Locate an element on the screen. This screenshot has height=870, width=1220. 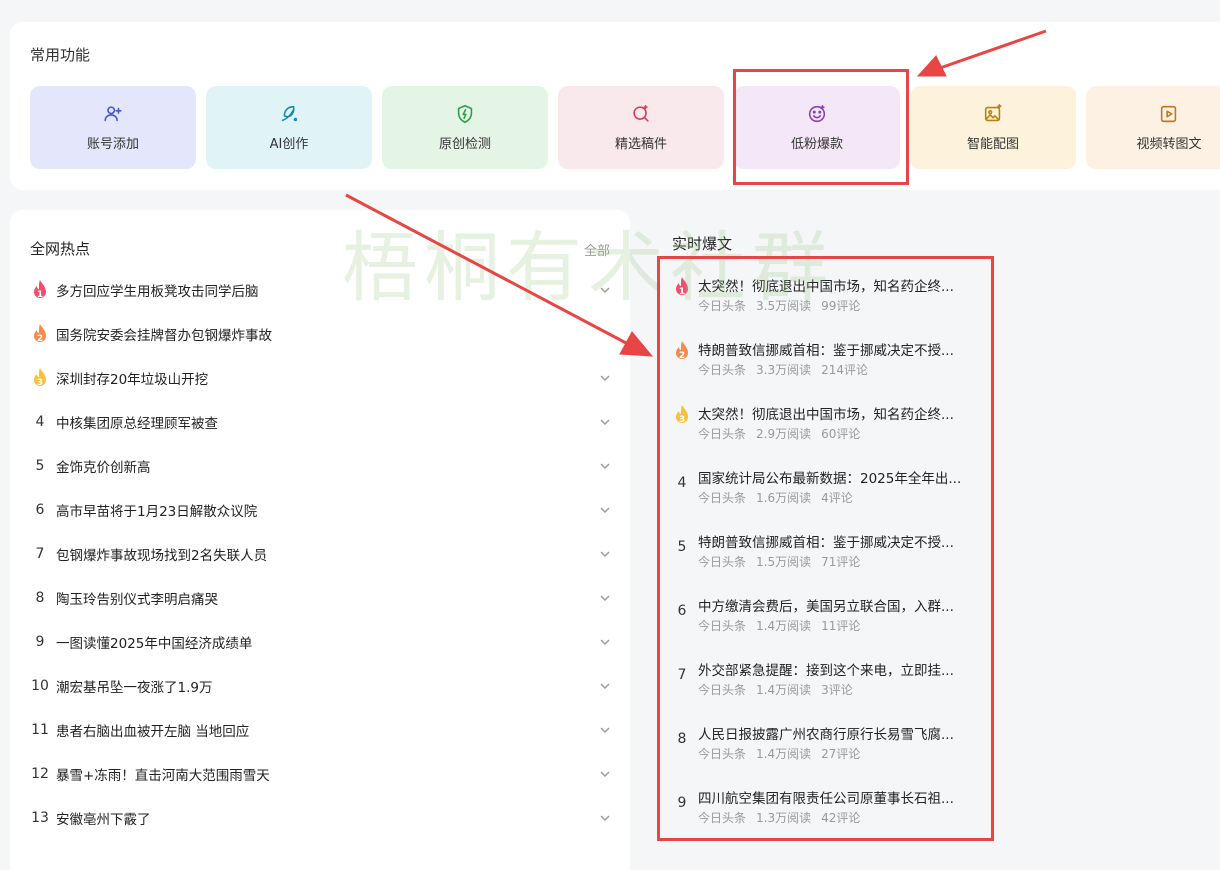
tile-label: 精选稿件 is located at coordinates (640, 144).